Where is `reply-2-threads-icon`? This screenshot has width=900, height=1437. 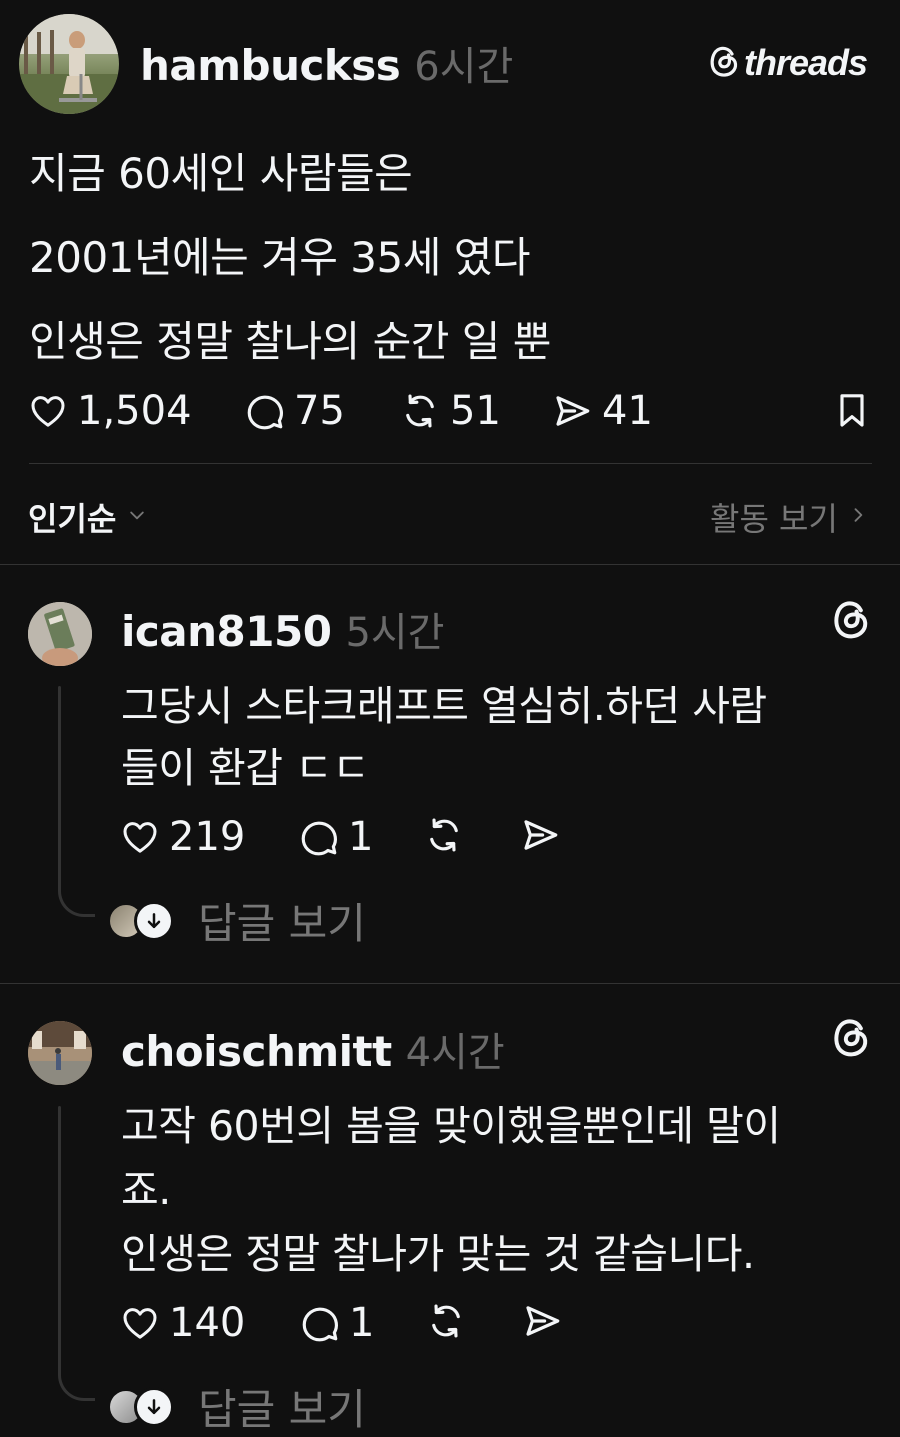
reply-2-threads-icon is located at coordinates (851, 1039).